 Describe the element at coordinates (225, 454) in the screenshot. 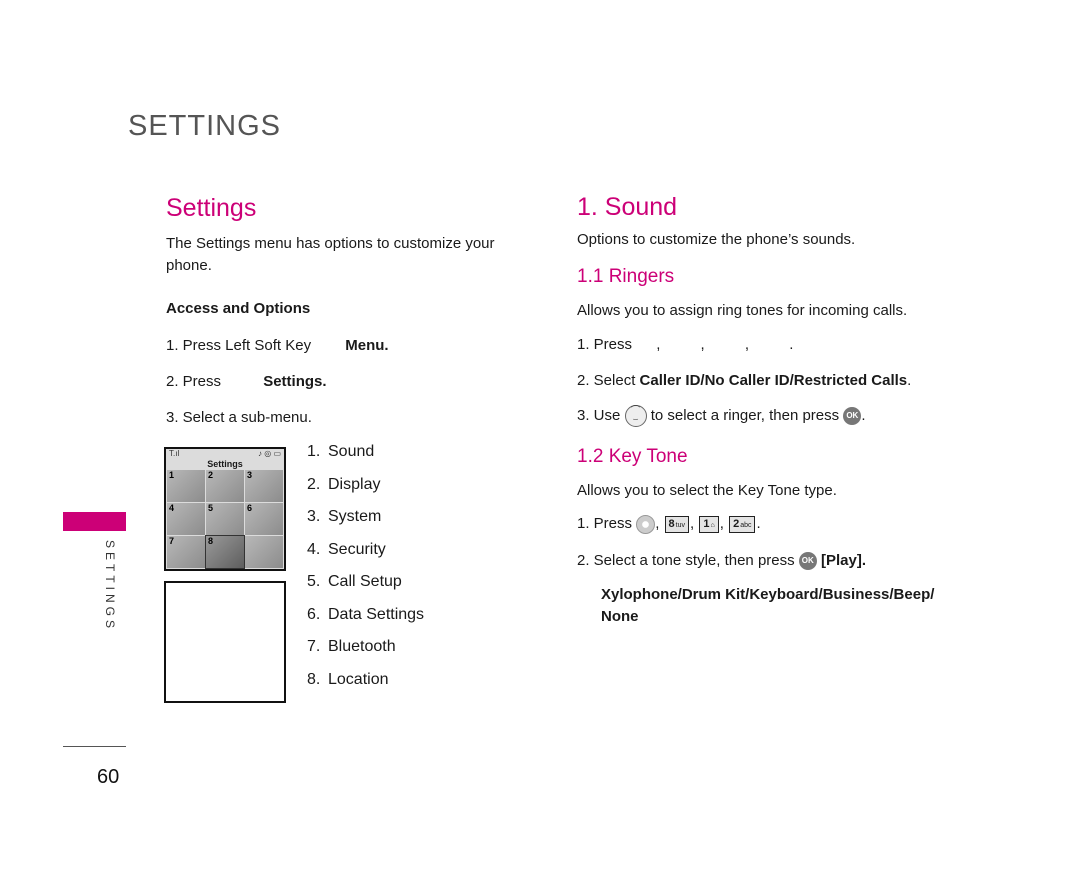

I see `screen-status-bar: T.ıl ♪ ◎ ▭` at that location.